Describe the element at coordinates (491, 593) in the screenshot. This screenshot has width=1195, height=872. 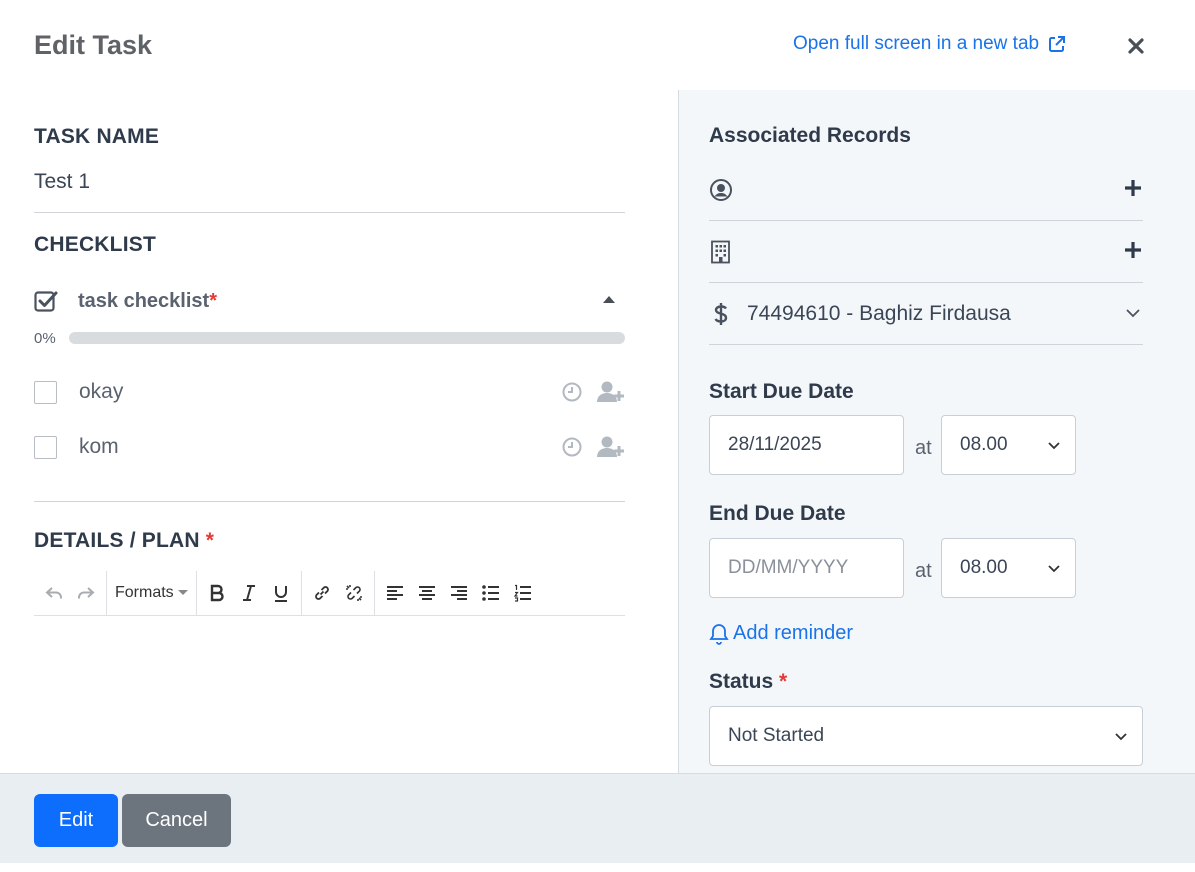
I see `bullet-list-icon` at that location.